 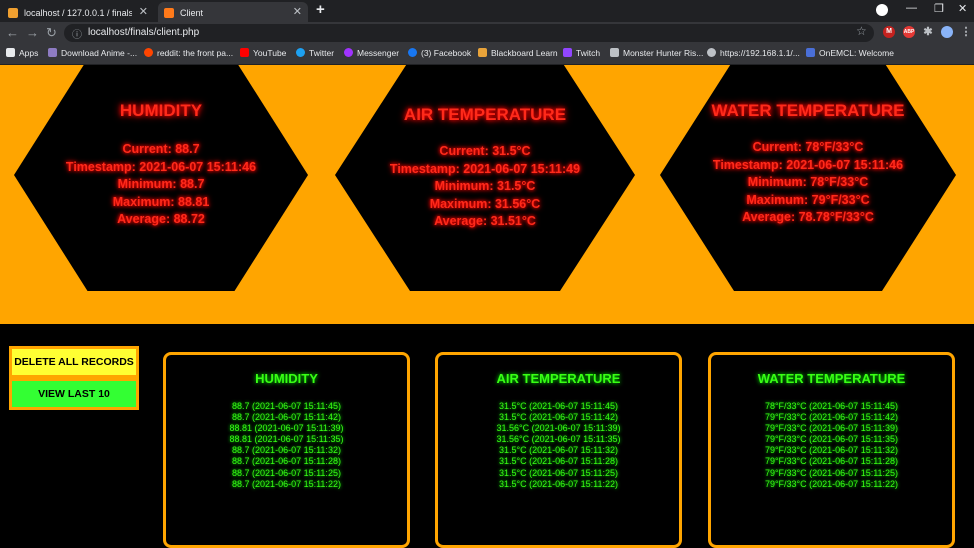 What do you see at coordinates (371, 53) in the screenshot?
I see `bookmark-item: Messenger` at bounding box center [371, 53].